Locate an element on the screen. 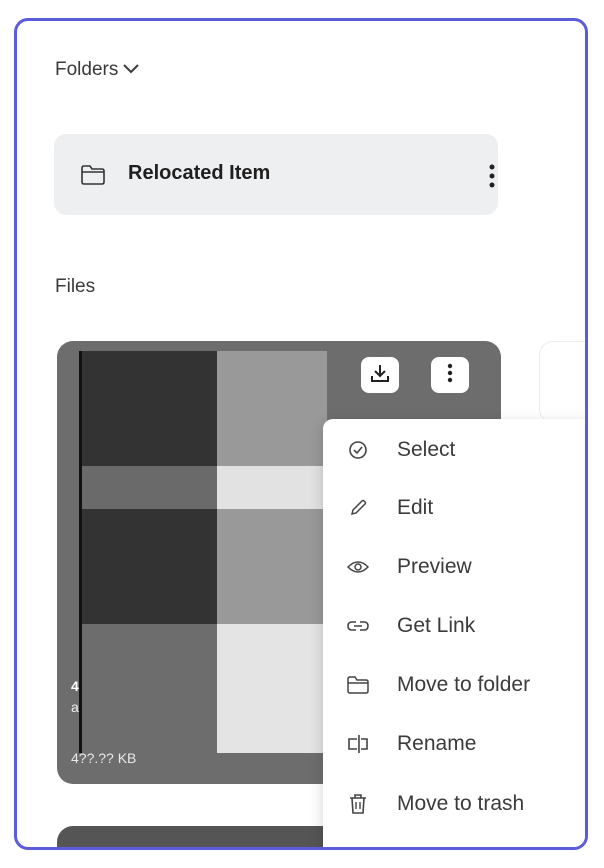  folder-item: Relocated Item is located at coordinates (276, 174).